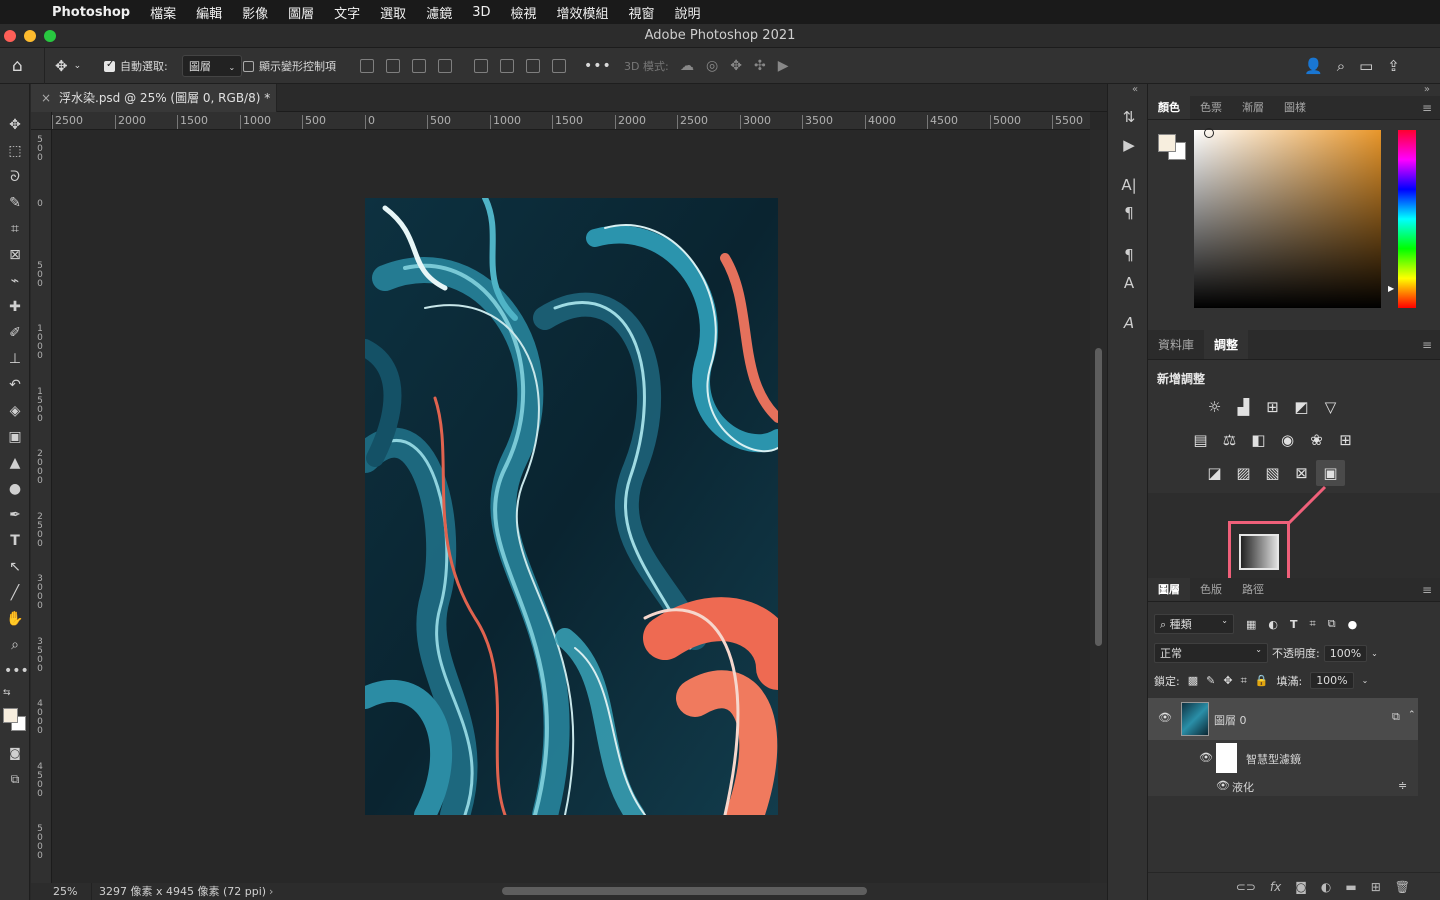  What do you see at coordinates (15, 359) in the screenshot?
I see `clone-stamp-tool-icon: ⊥` at bounding box center [15, 359].